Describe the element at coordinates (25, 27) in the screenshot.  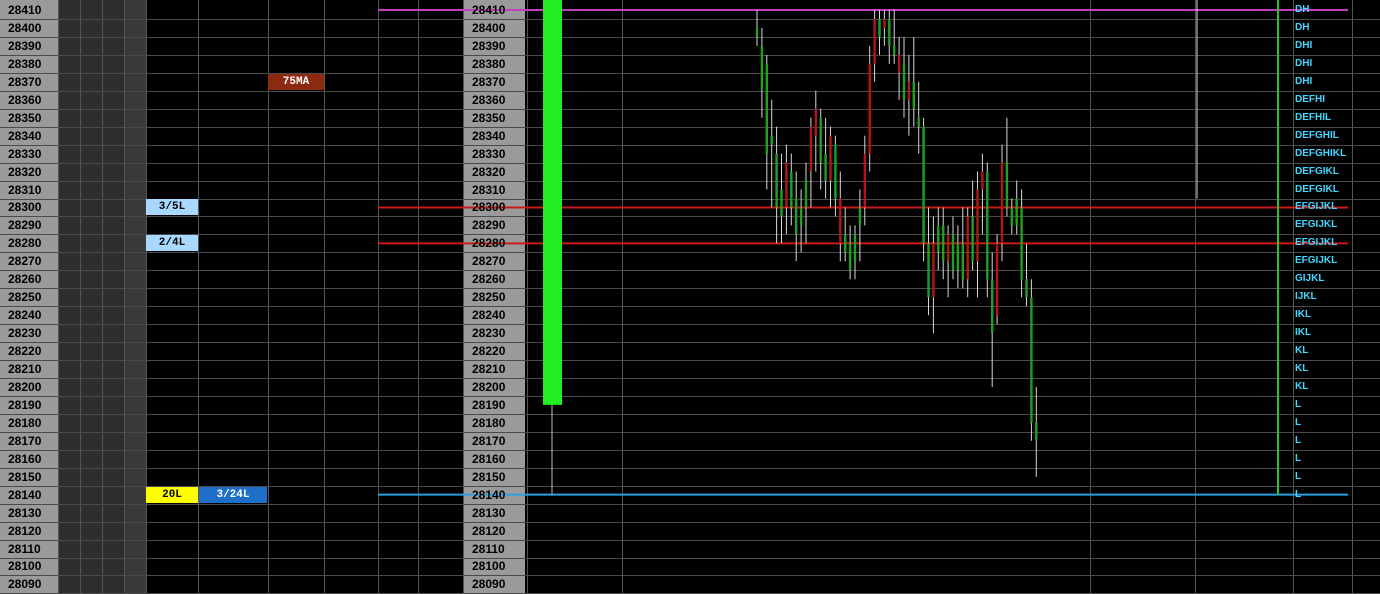
I see `left-tick-label: 28400` at that location.